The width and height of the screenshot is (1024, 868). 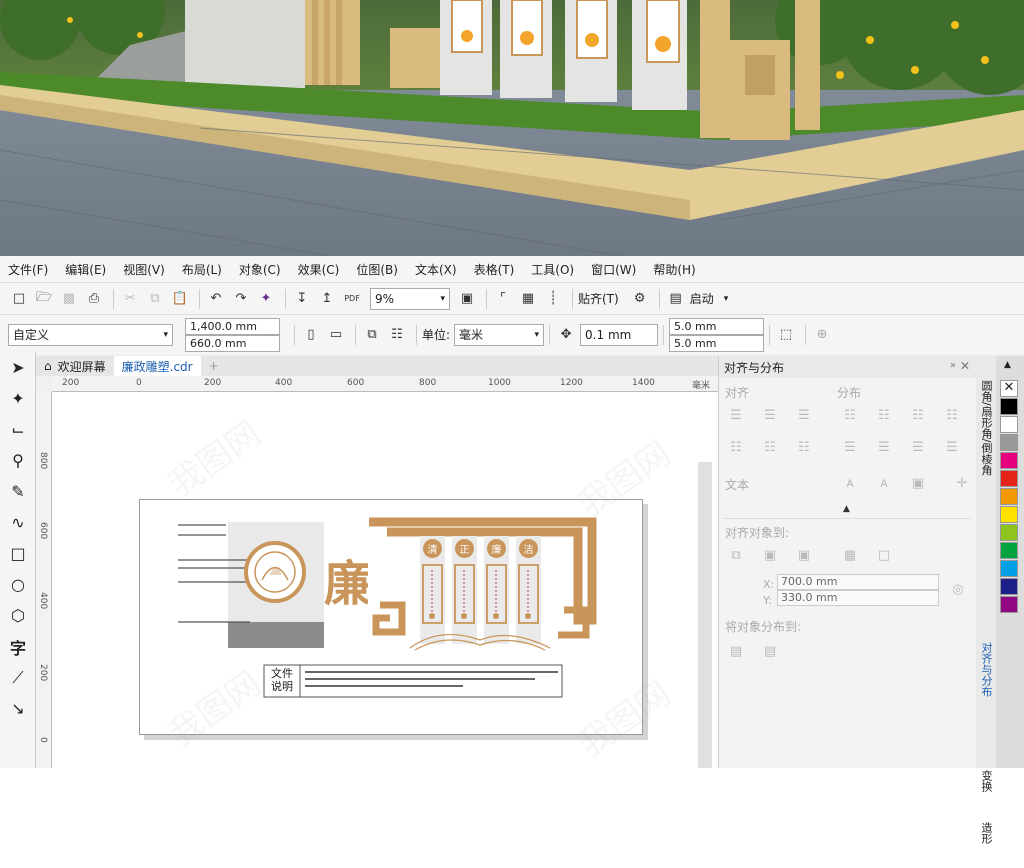 I want to click on distribute-bottom-icon: ☰, so click(x=918, y=447).